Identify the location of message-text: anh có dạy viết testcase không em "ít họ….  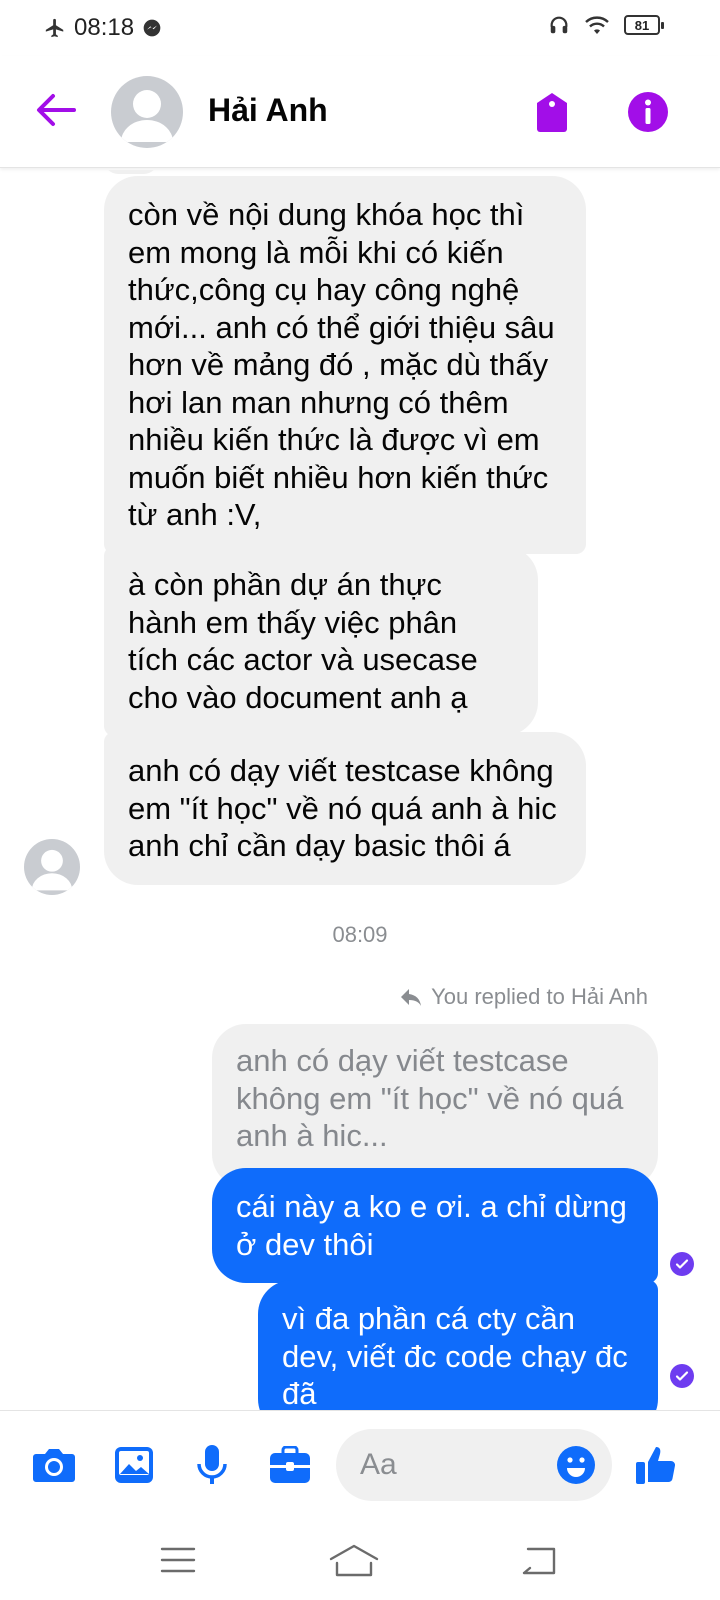
(342, 808).